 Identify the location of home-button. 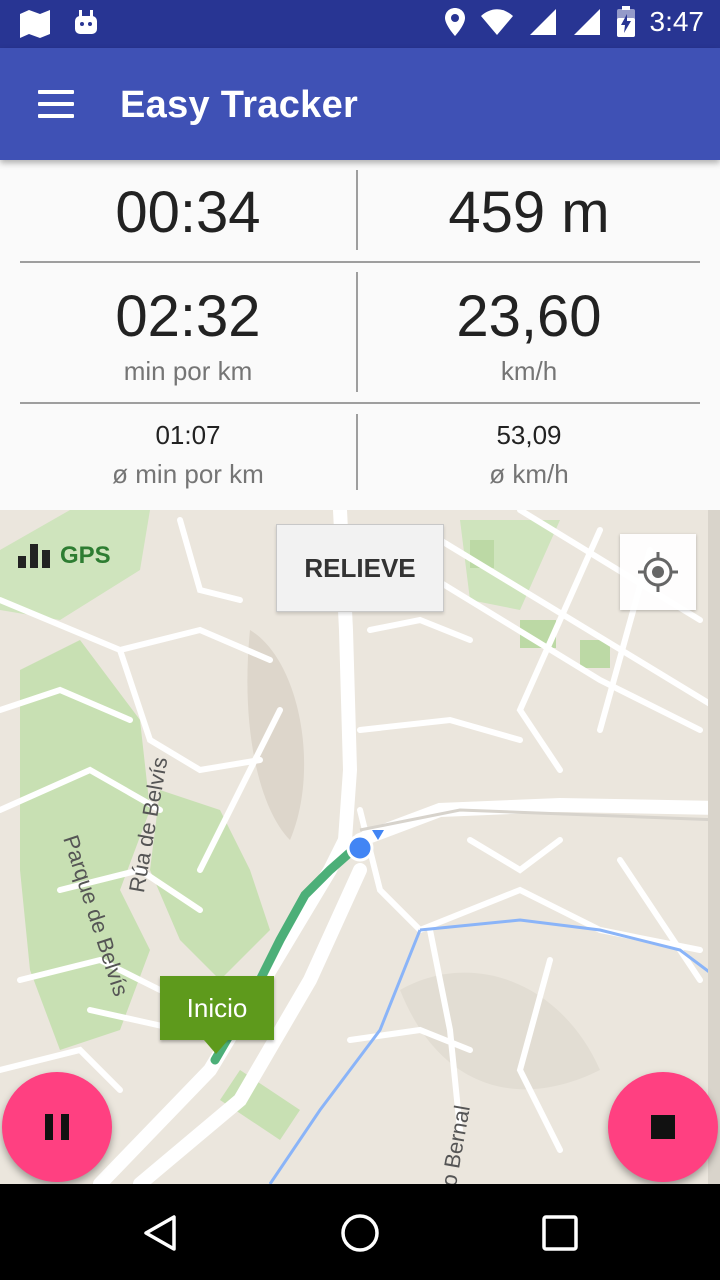
(360, 1233).